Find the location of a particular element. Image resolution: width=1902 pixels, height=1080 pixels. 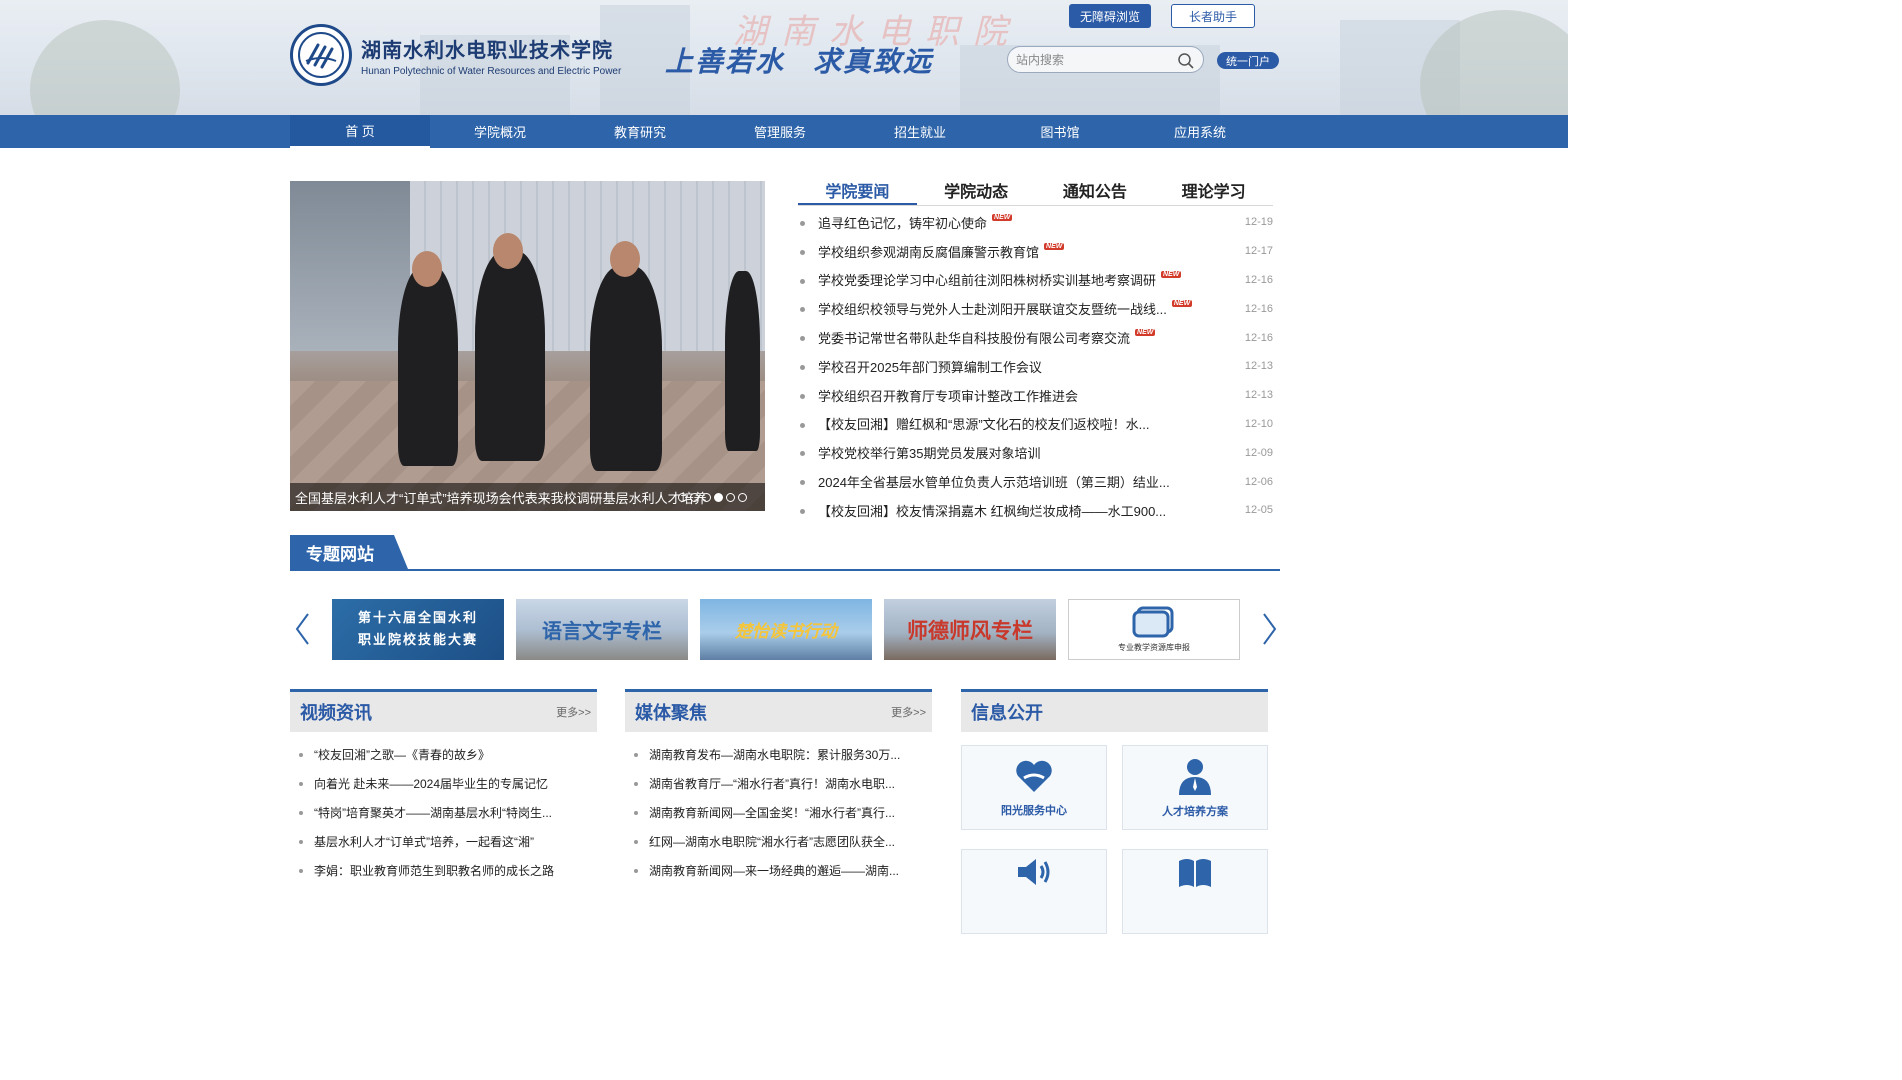

special-site-reading: 楚怡读书行动 is located at coordinates (786, 629).